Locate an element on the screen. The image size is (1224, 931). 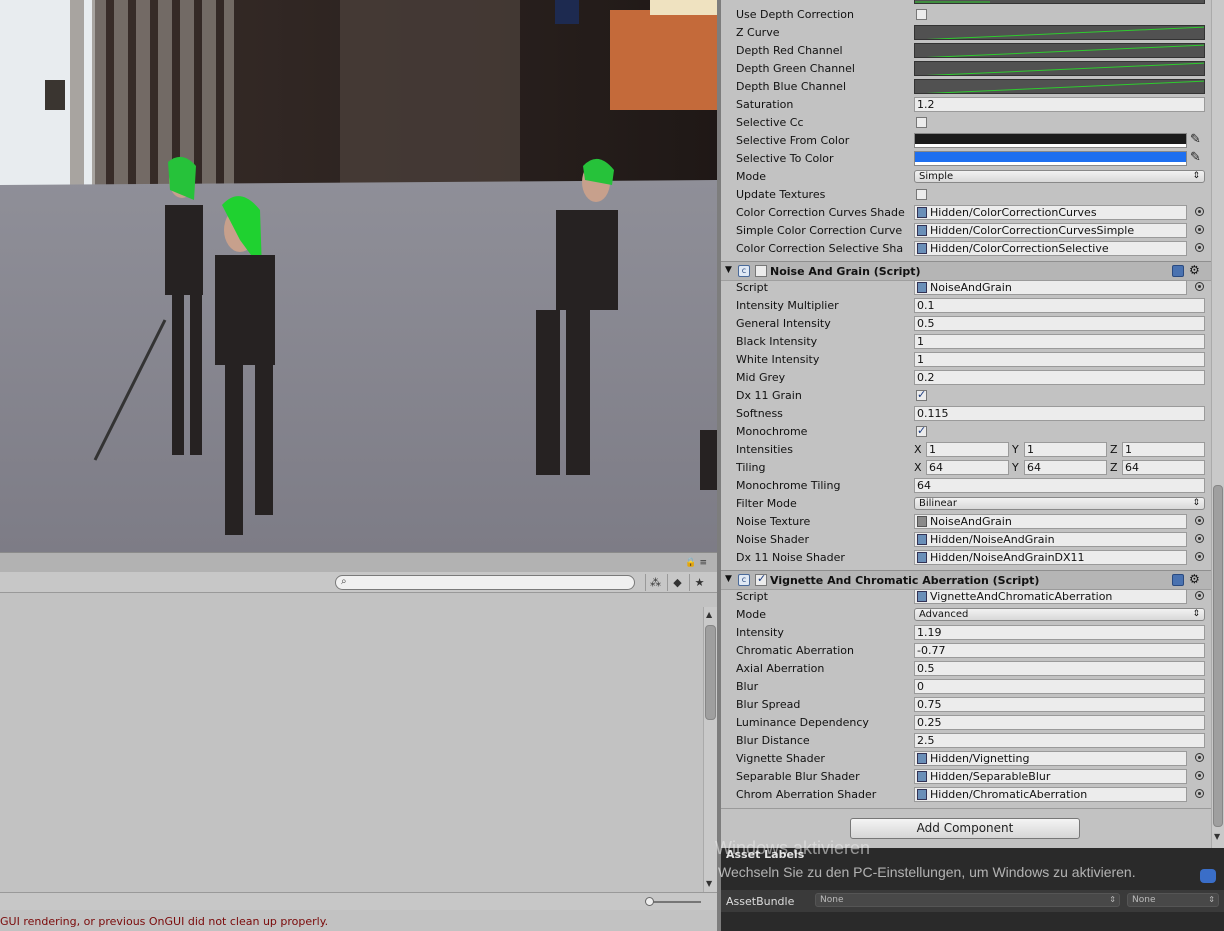
mode-dropdown: Advanced ⇕ is located at coordinates (1059, 614).